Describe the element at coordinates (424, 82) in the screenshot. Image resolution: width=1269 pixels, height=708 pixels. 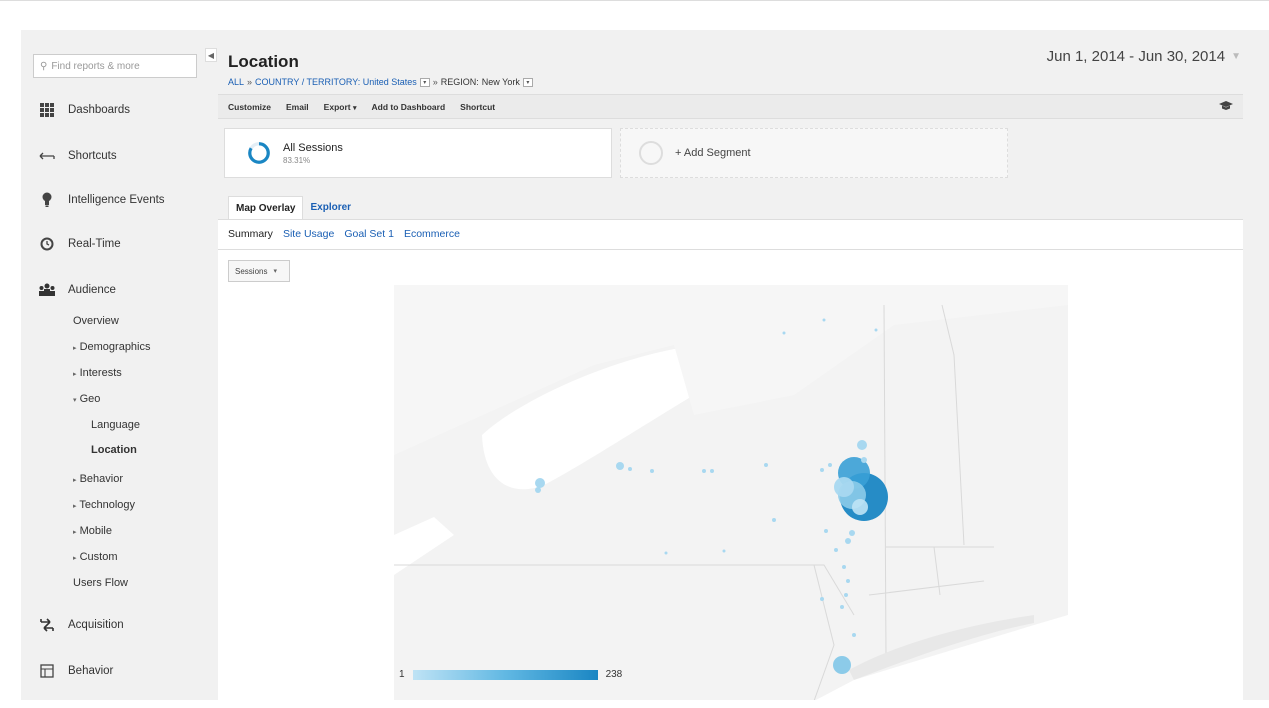
I see `country-dropdown-button: ▾` at that location.